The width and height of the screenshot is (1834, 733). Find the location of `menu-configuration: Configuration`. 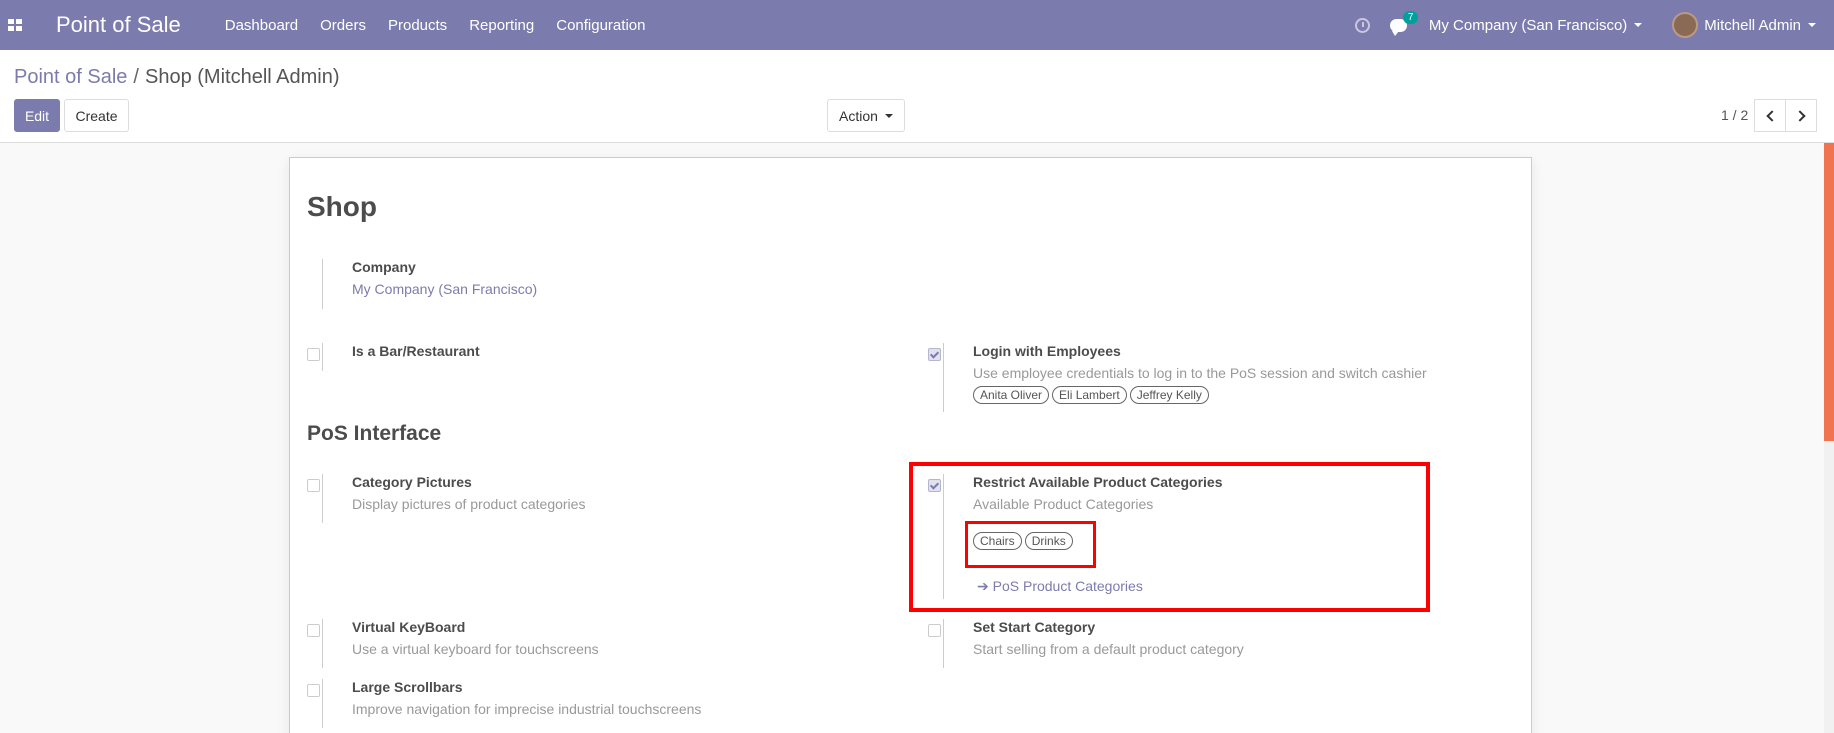

menu-configuration: Configuration is located at coordinates (600, 25).